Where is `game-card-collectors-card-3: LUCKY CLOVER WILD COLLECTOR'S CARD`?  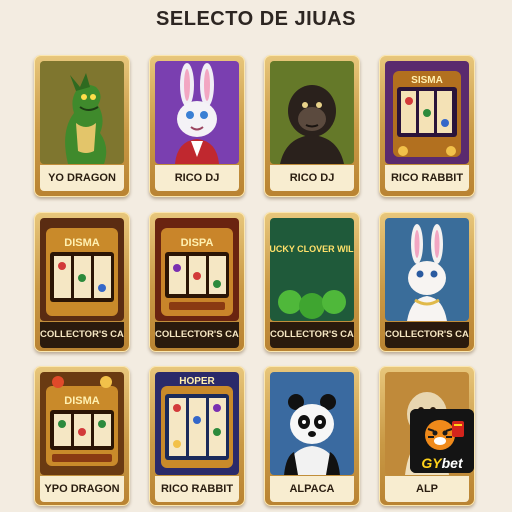 game-card-collectors-card-3: LUCKY CLOVER WILD COLLECTOR'S CARD is located at coordinates (312, 282).